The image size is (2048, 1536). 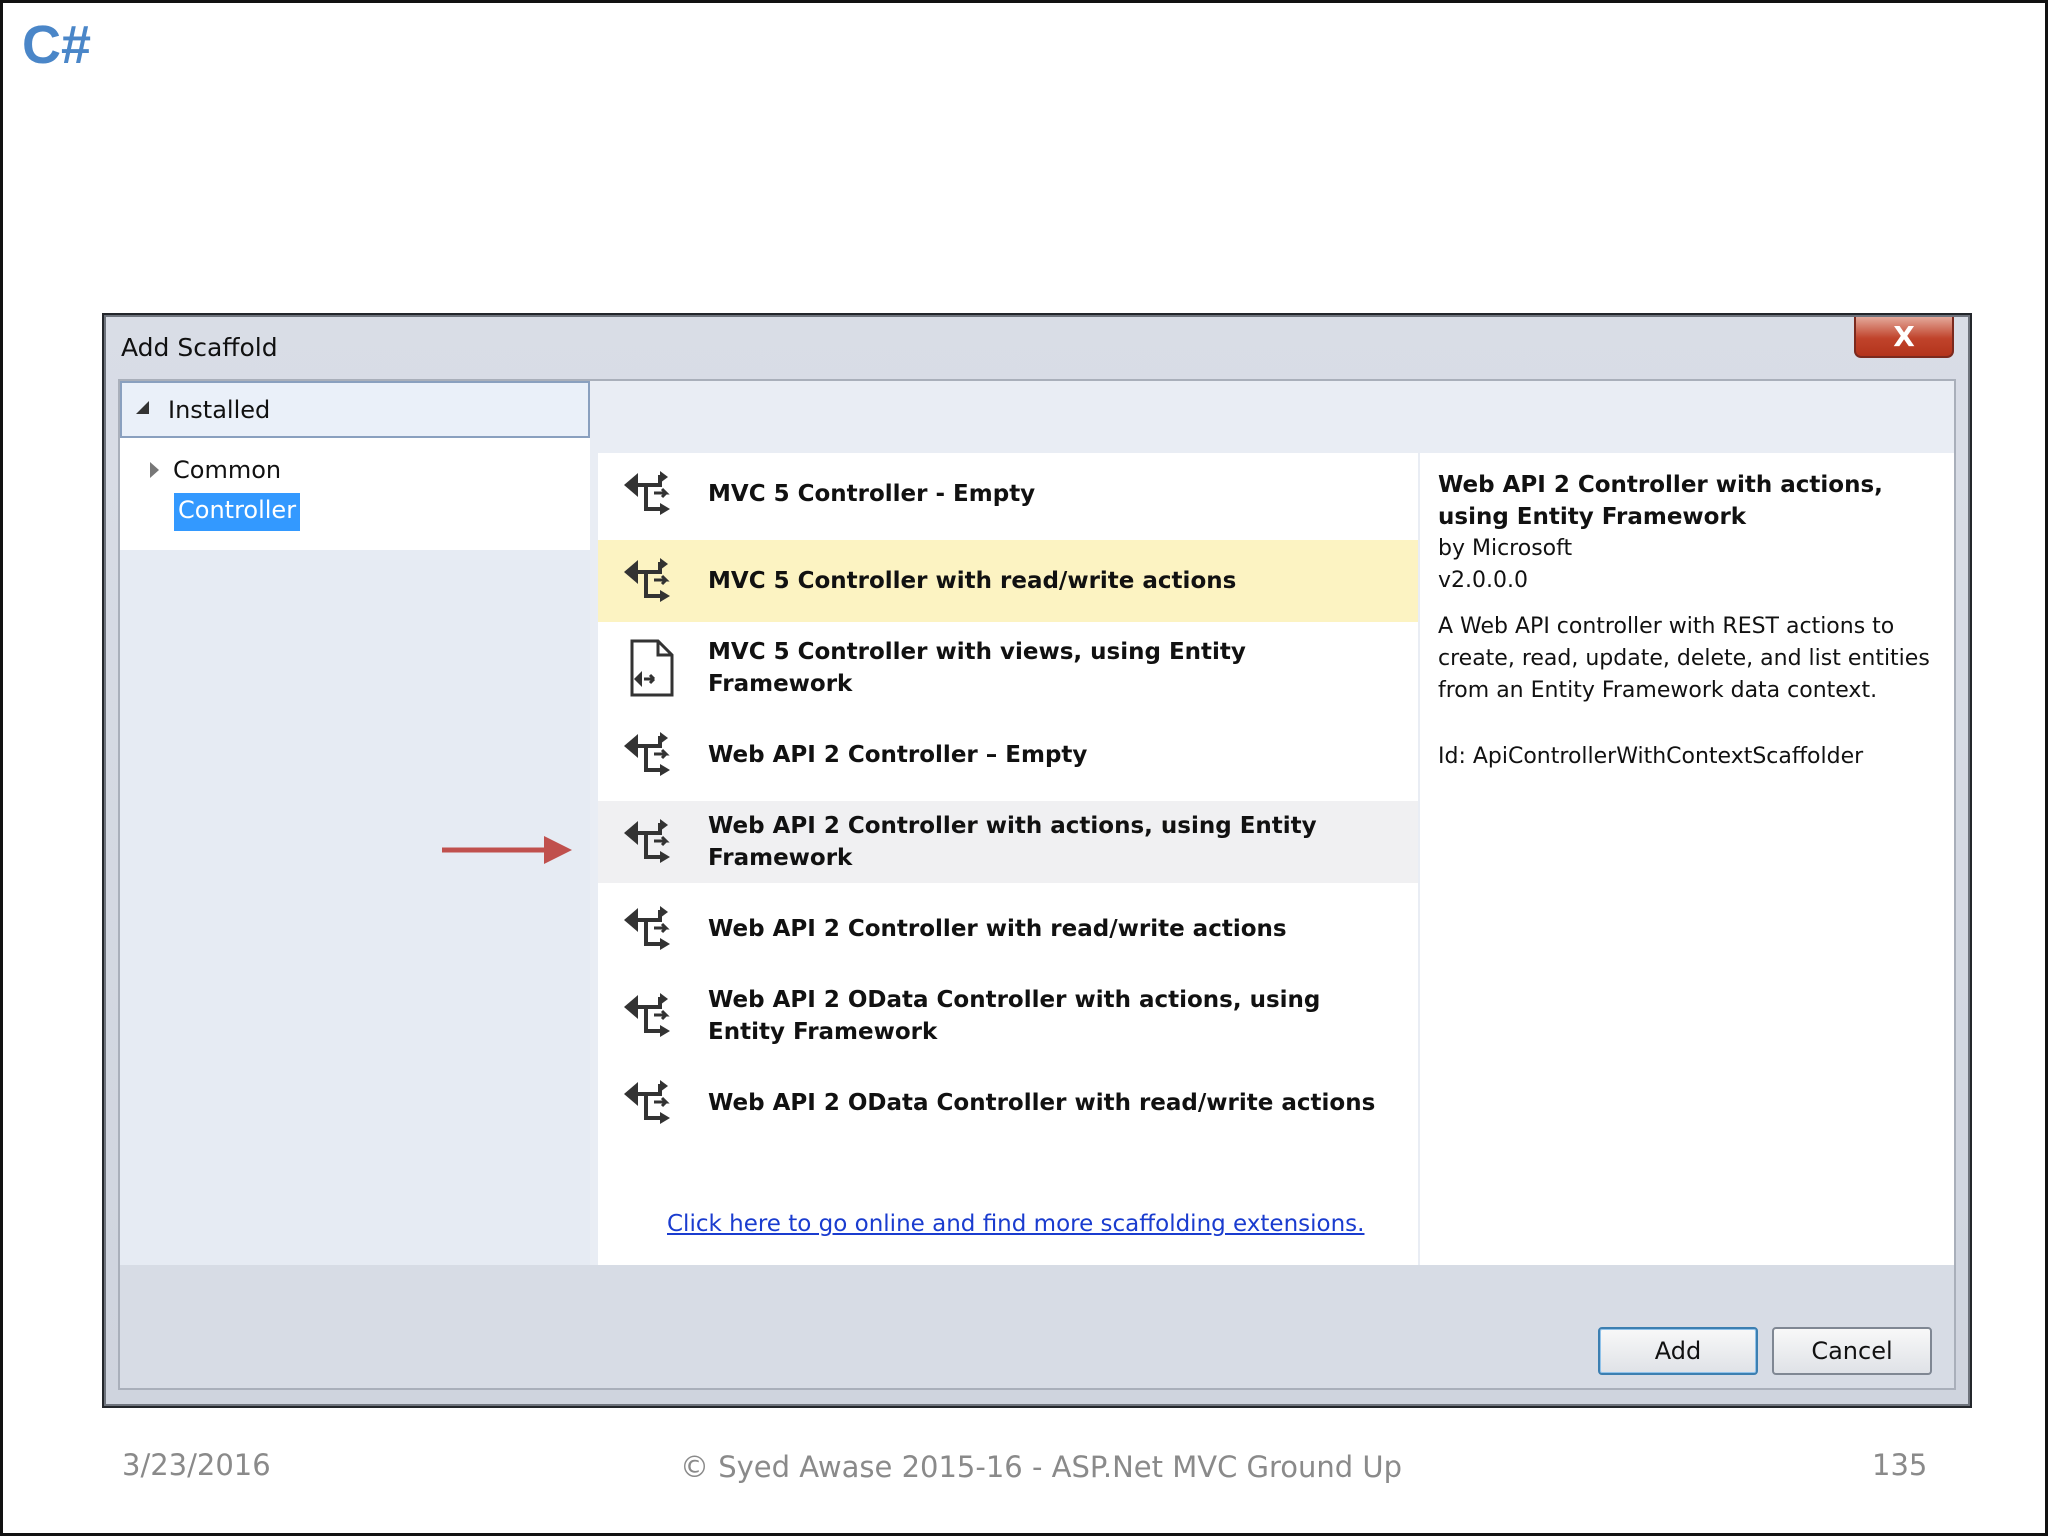 I want to click on slide-page-number: 135, so click(x=1900, y=1465).